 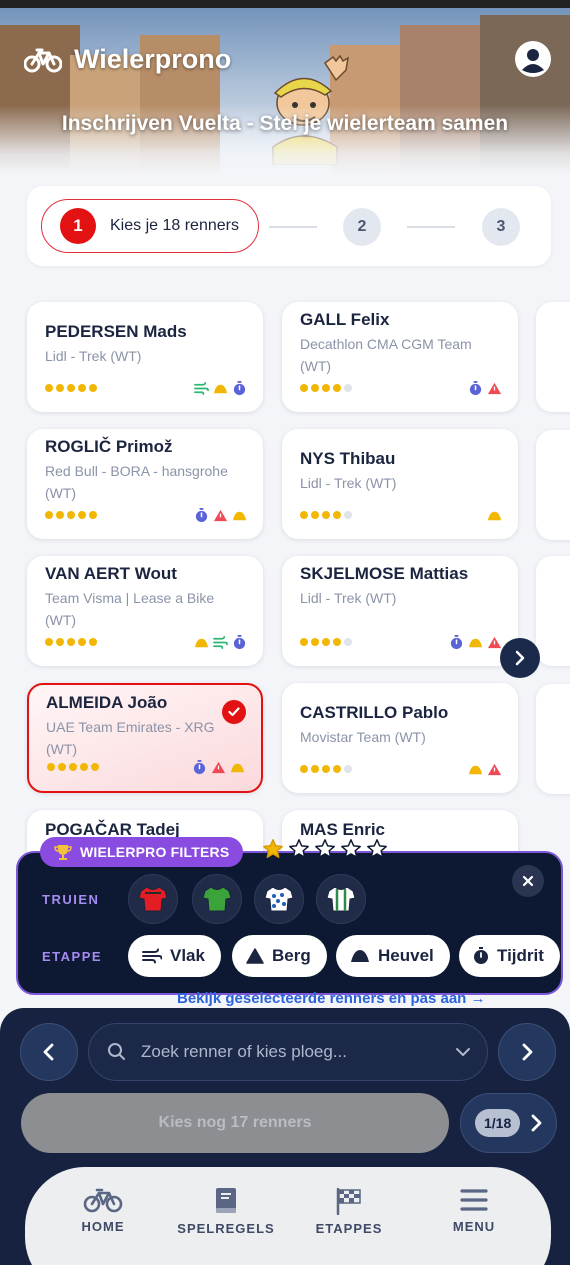 I want to click on nav-menu: MENU, so click(x=474, y=1210).